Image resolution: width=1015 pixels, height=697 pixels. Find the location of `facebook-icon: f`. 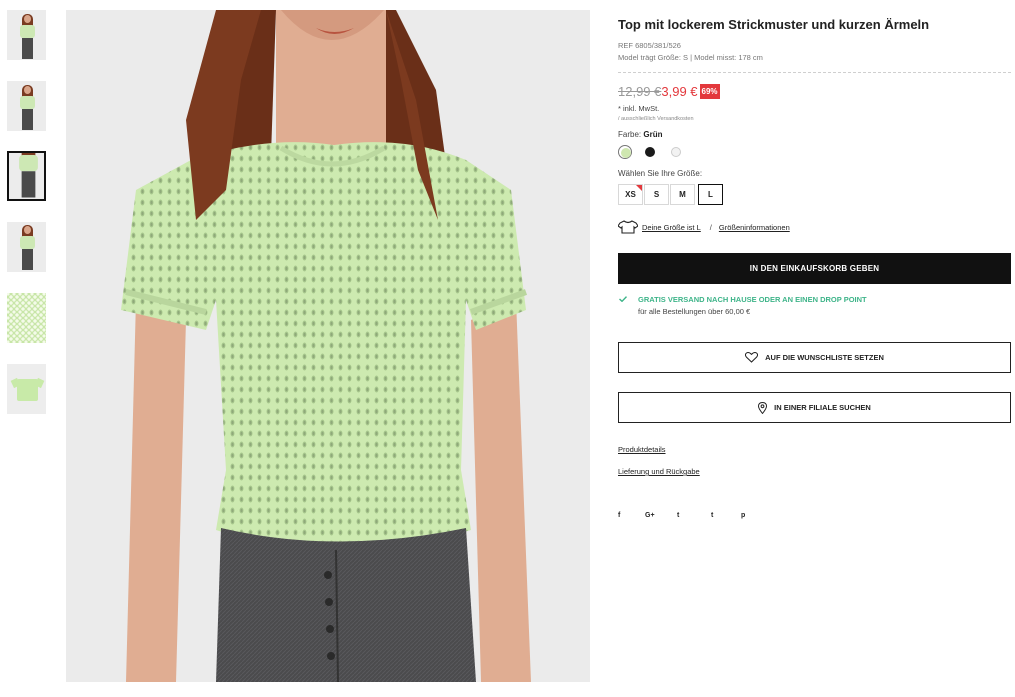

facebook-icon: f is located at coordinates (619, 515).